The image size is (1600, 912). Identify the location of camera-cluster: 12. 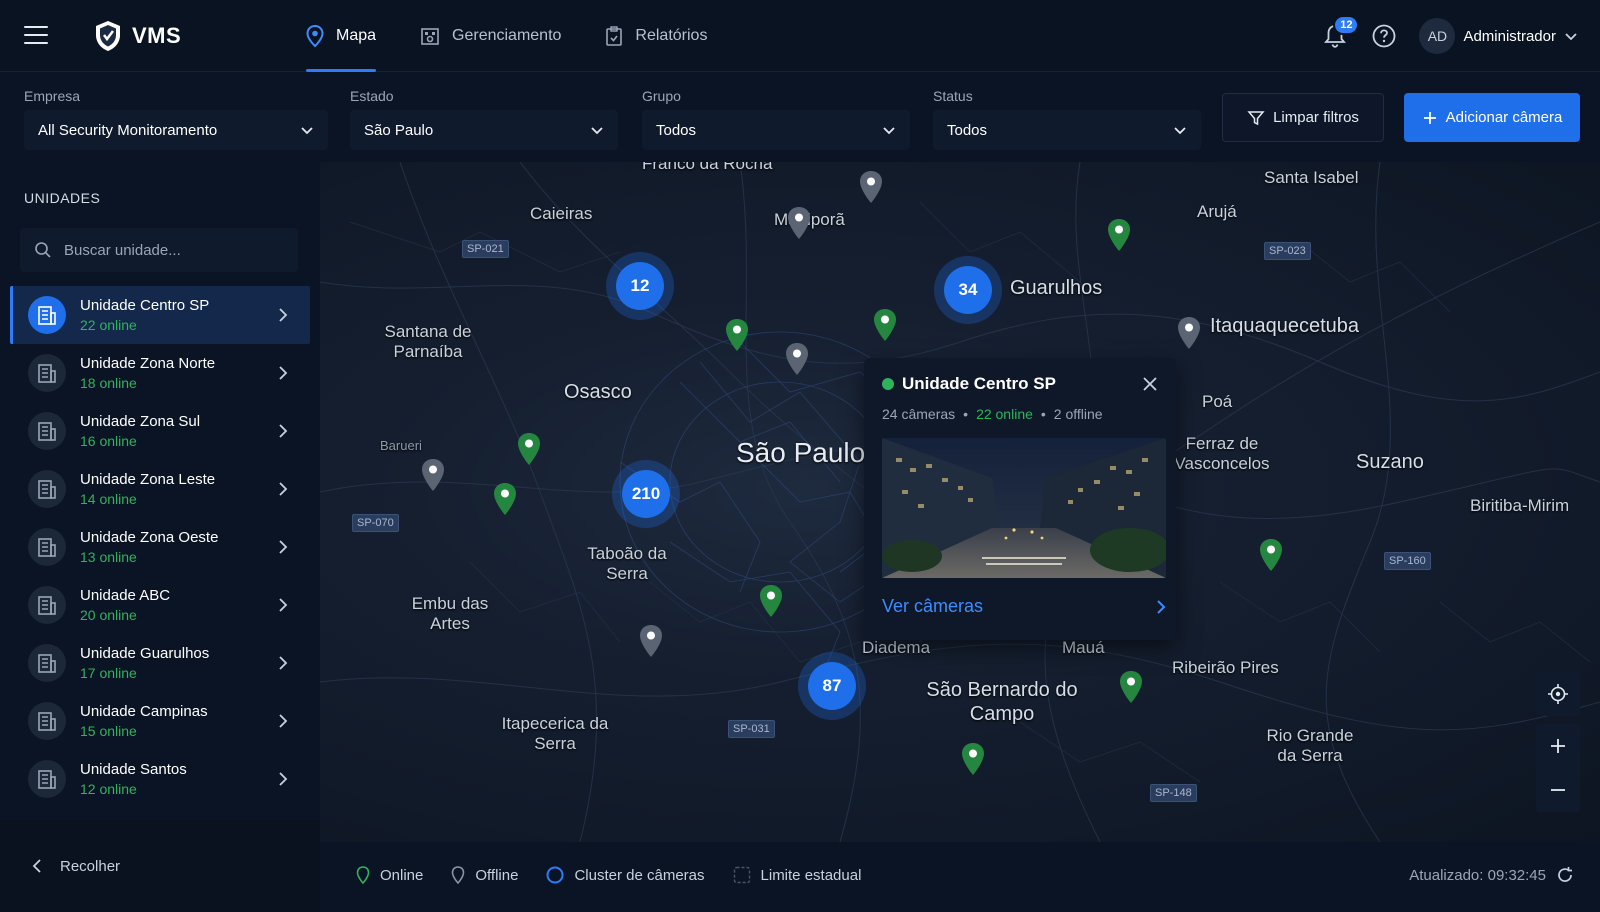
(640, 286).